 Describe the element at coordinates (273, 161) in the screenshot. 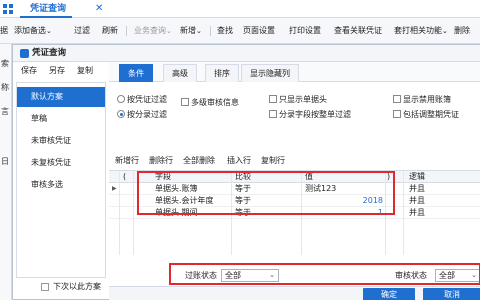

I see `copy-row-button: 复制行` at that location.